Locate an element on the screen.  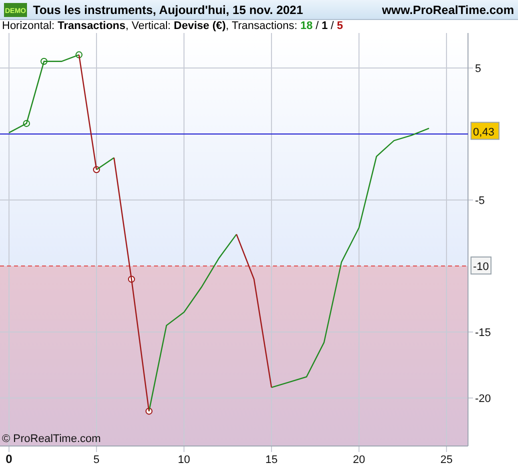
reference-label: -10 is located at coordinates (481, 265).